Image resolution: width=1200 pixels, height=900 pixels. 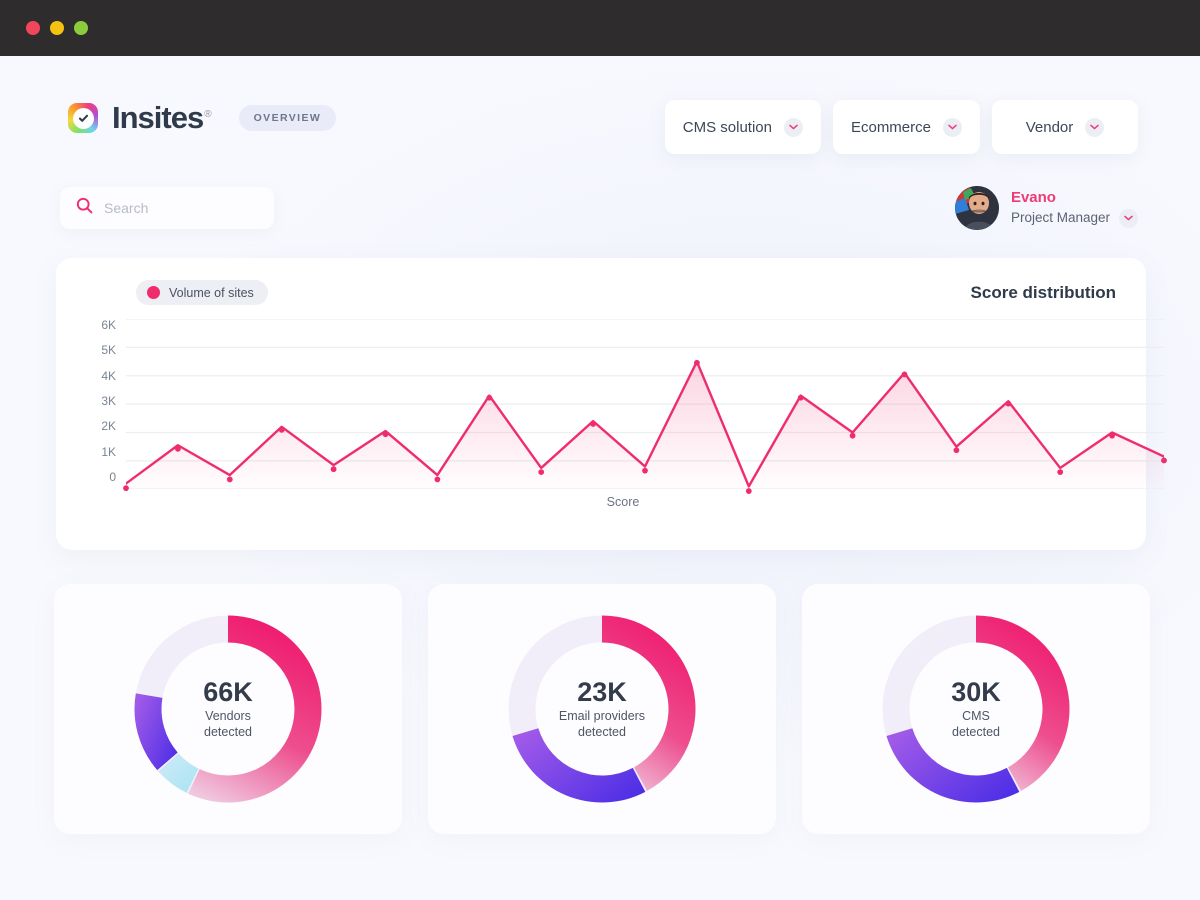 I want to click on y-tick: 1K, so click(x=108, y=451).